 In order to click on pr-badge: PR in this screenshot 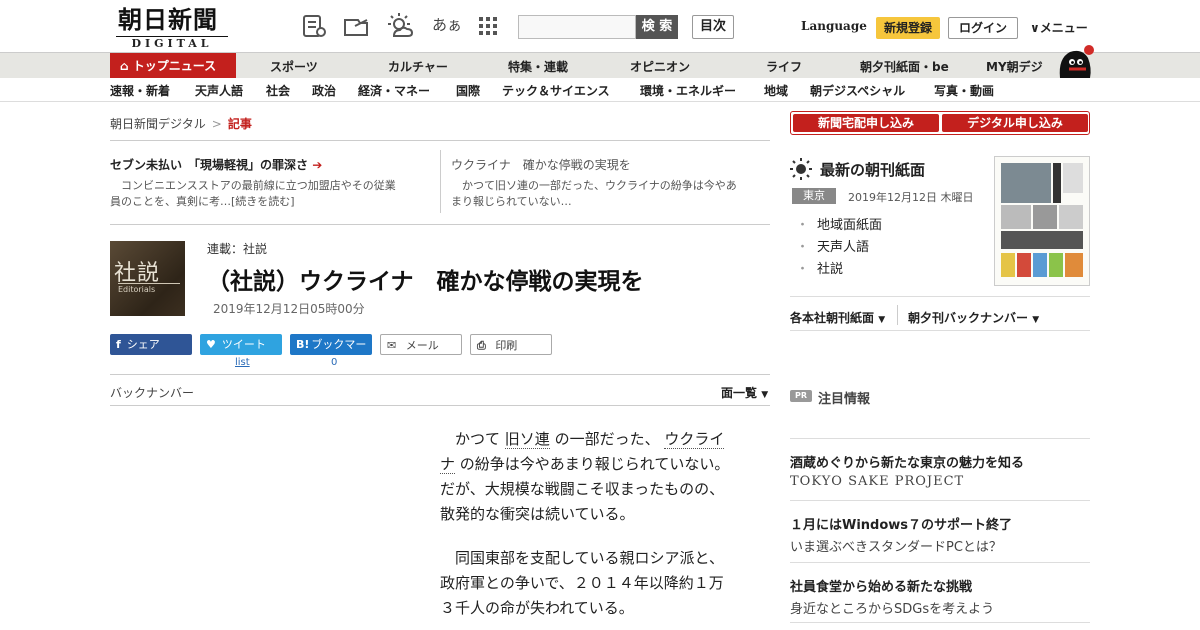, I will do `click(801, 396)`.